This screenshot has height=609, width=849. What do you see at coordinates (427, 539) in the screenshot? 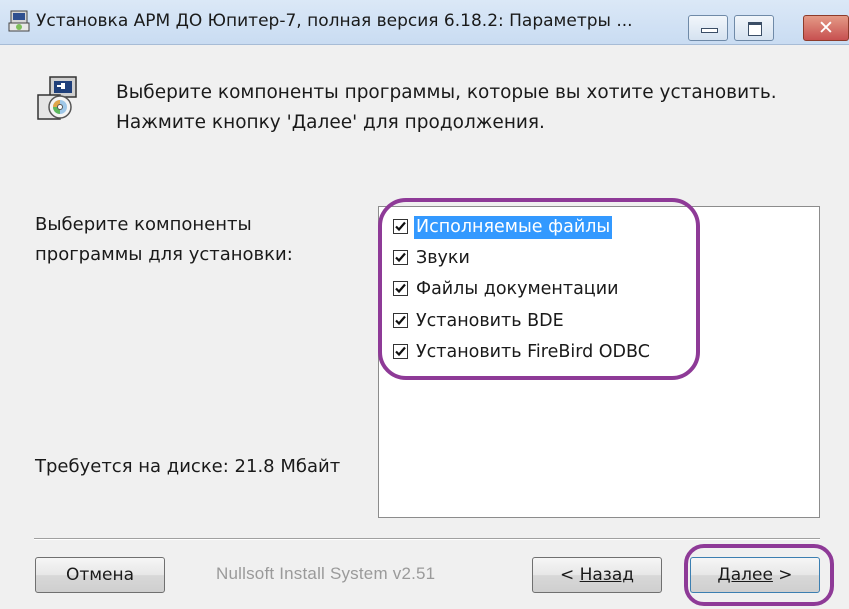
I see `footer-separator` at bounding box center [427, 539].